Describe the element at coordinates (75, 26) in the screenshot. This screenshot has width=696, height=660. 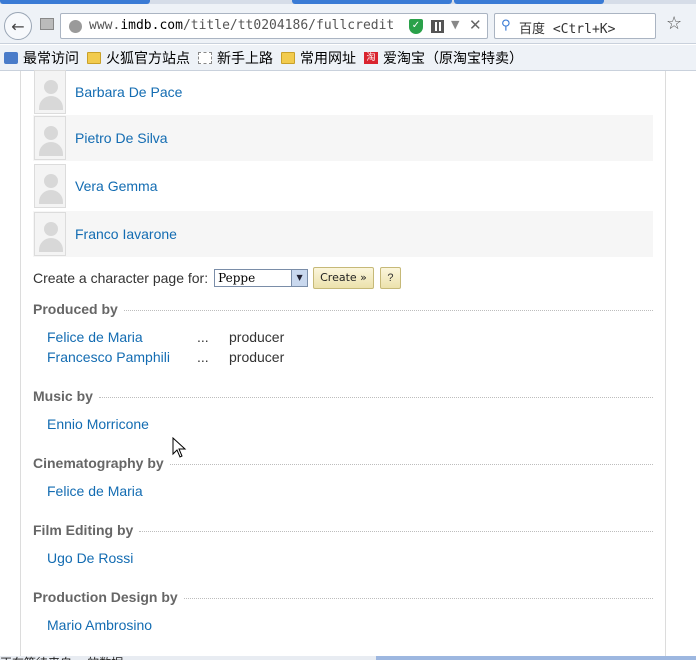
I see `globe-icon` at that location.